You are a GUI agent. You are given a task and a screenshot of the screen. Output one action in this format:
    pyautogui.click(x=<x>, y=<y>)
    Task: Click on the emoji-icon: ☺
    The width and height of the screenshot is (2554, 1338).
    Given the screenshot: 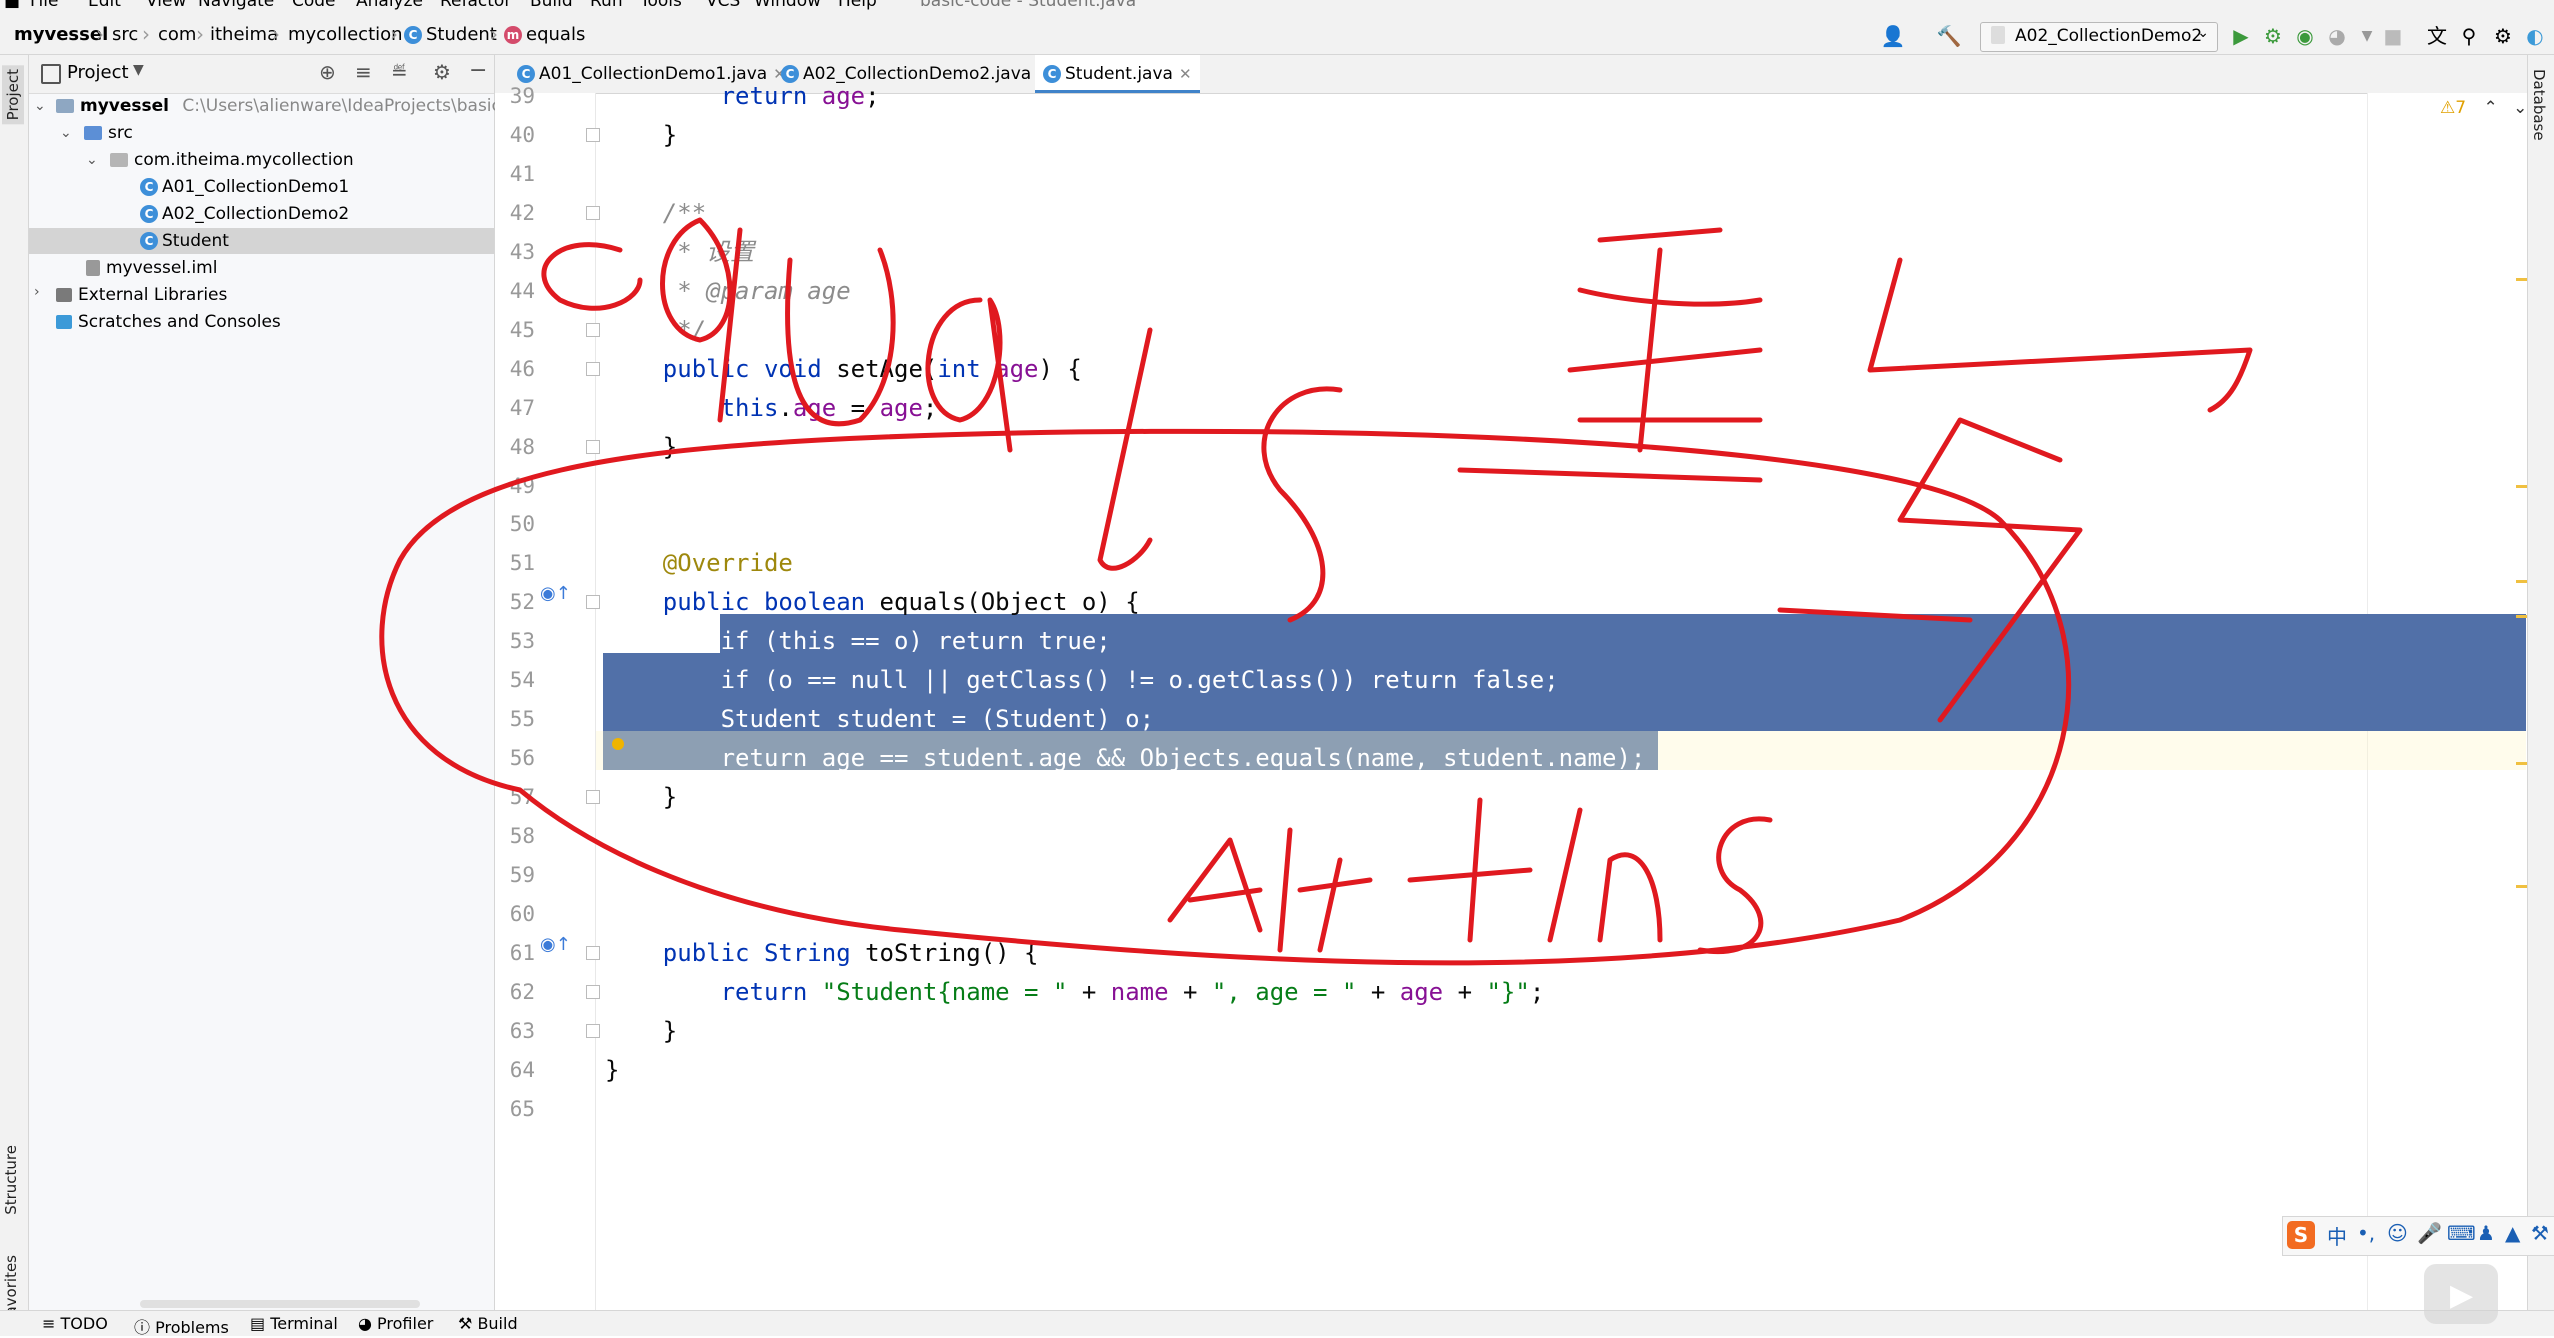 What is the action you would take?
    pyautogui.click(x=2397, y=1233)
    